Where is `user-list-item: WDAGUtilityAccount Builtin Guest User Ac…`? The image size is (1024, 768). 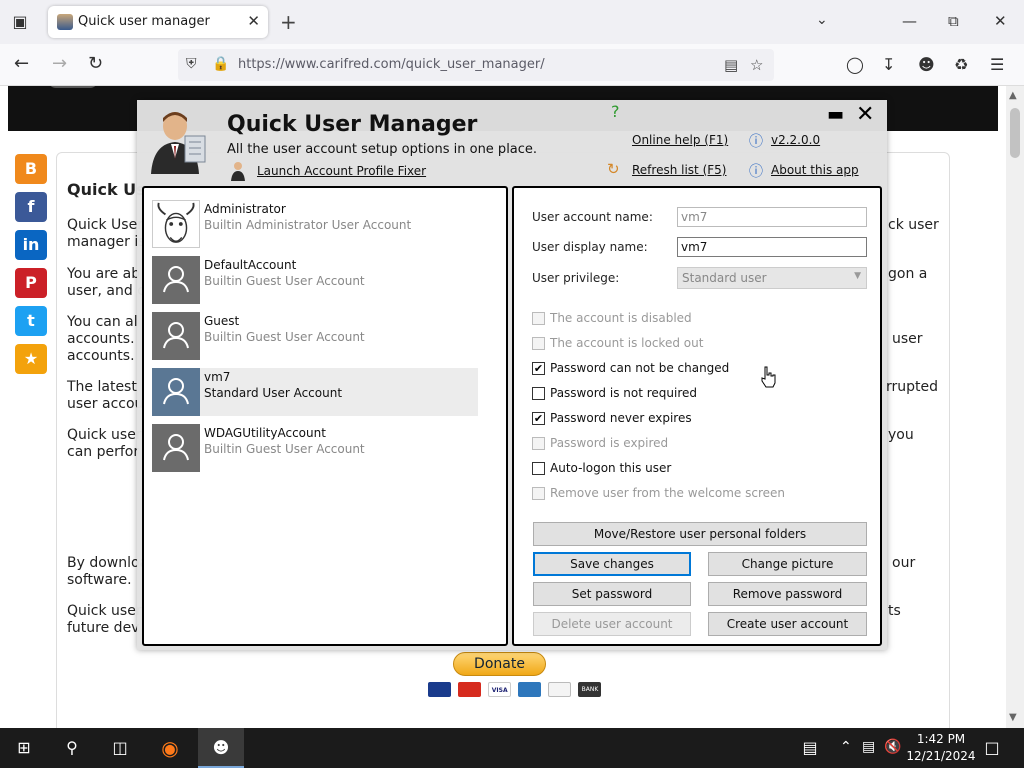 user-list-item: WDAGUtilityAccount Builtin Guest User Ac… is located at coordinates (315, 448).